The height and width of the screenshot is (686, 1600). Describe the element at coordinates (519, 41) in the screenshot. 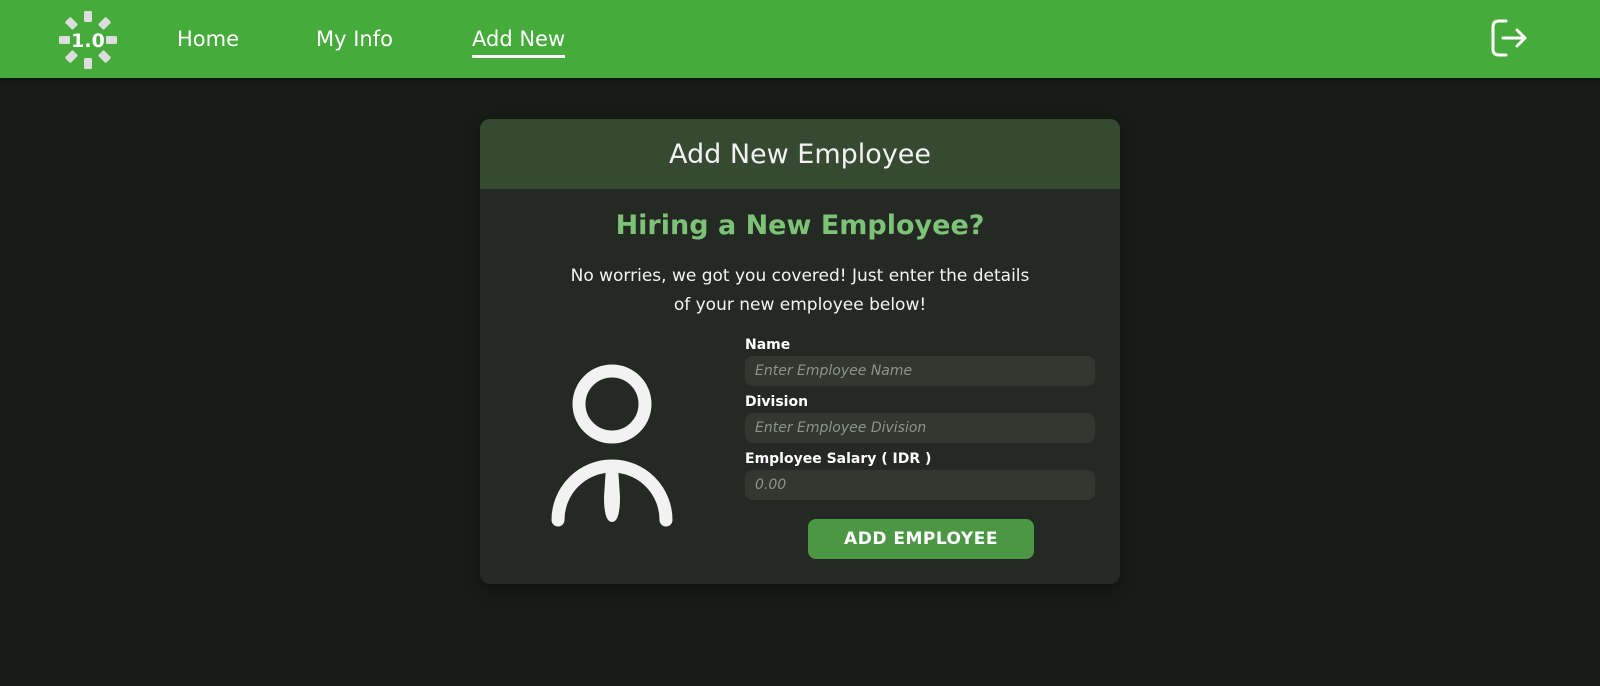

I see `nav-link-add-new: Add New` at that location.